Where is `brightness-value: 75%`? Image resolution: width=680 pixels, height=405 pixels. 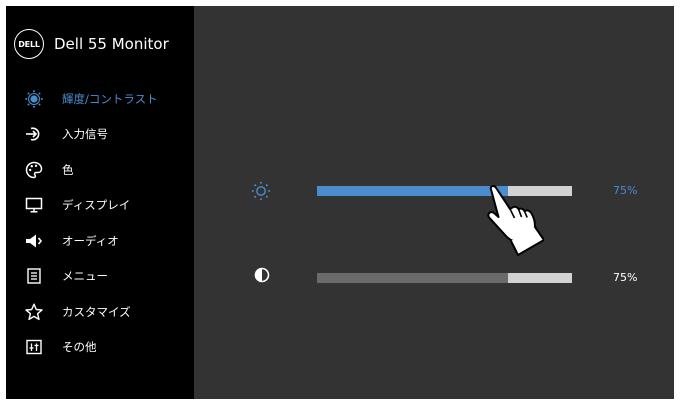 brightness-value: 75% is located at coordinates (625, 190).